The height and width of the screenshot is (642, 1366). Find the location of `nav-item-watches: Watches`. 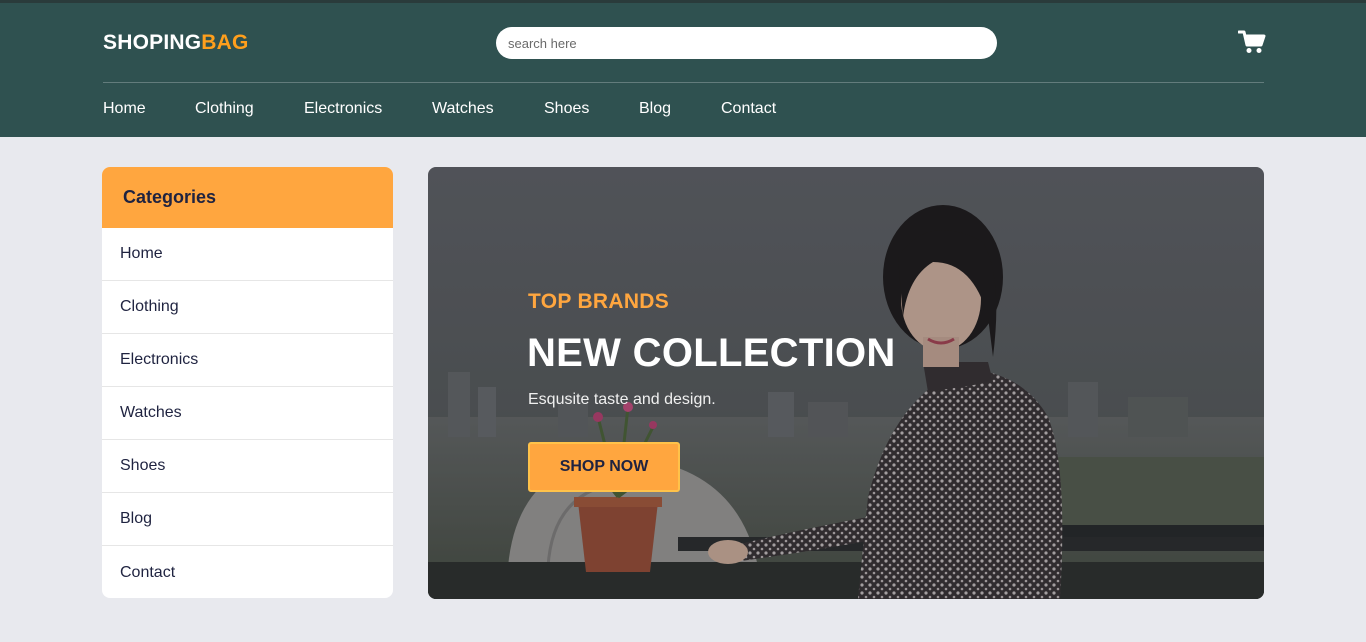

nav-item-watches: Watches is located at coordinates (463, 109).